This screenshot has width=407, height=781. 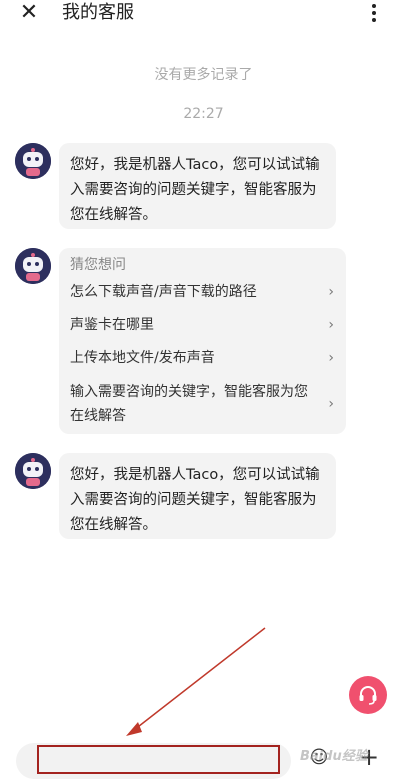 I want to click on suggestion-label: 输入需要咨询的关键字，智能客服为您在线解答, so click(x=189, y=404).